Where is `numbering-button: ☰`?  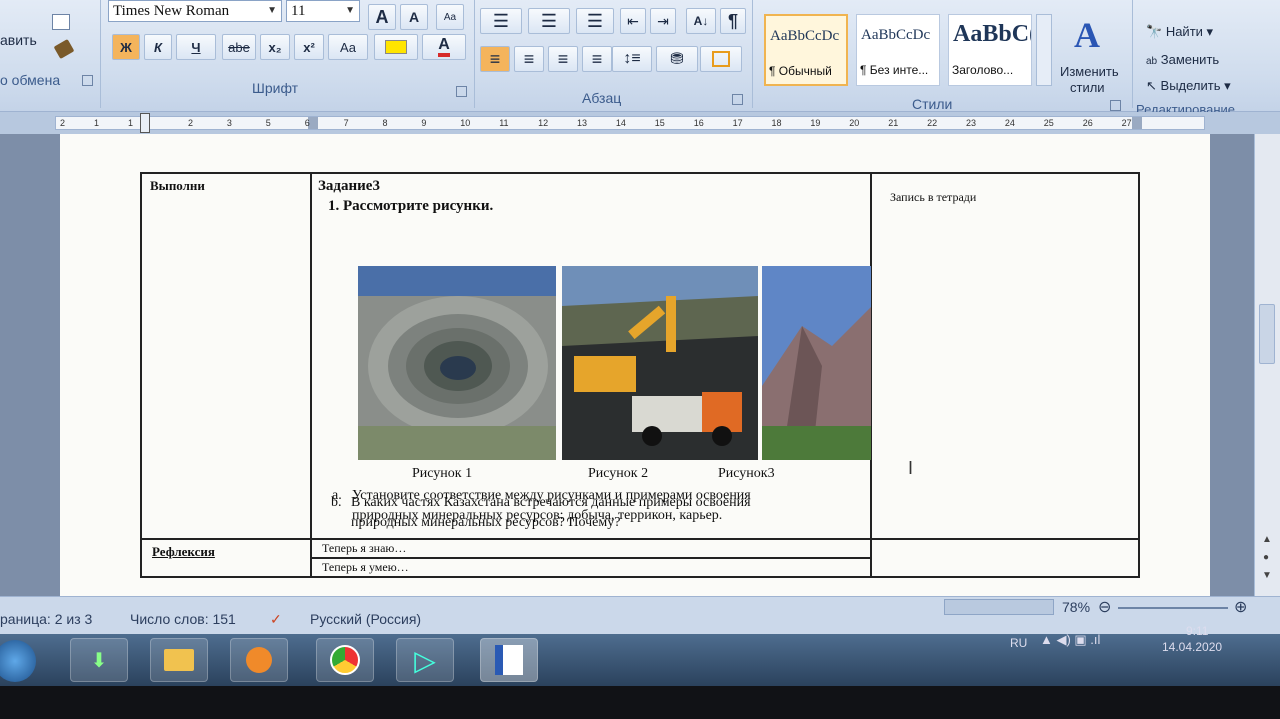
numbering-button: ☰ is located at coordinates (549, 21).